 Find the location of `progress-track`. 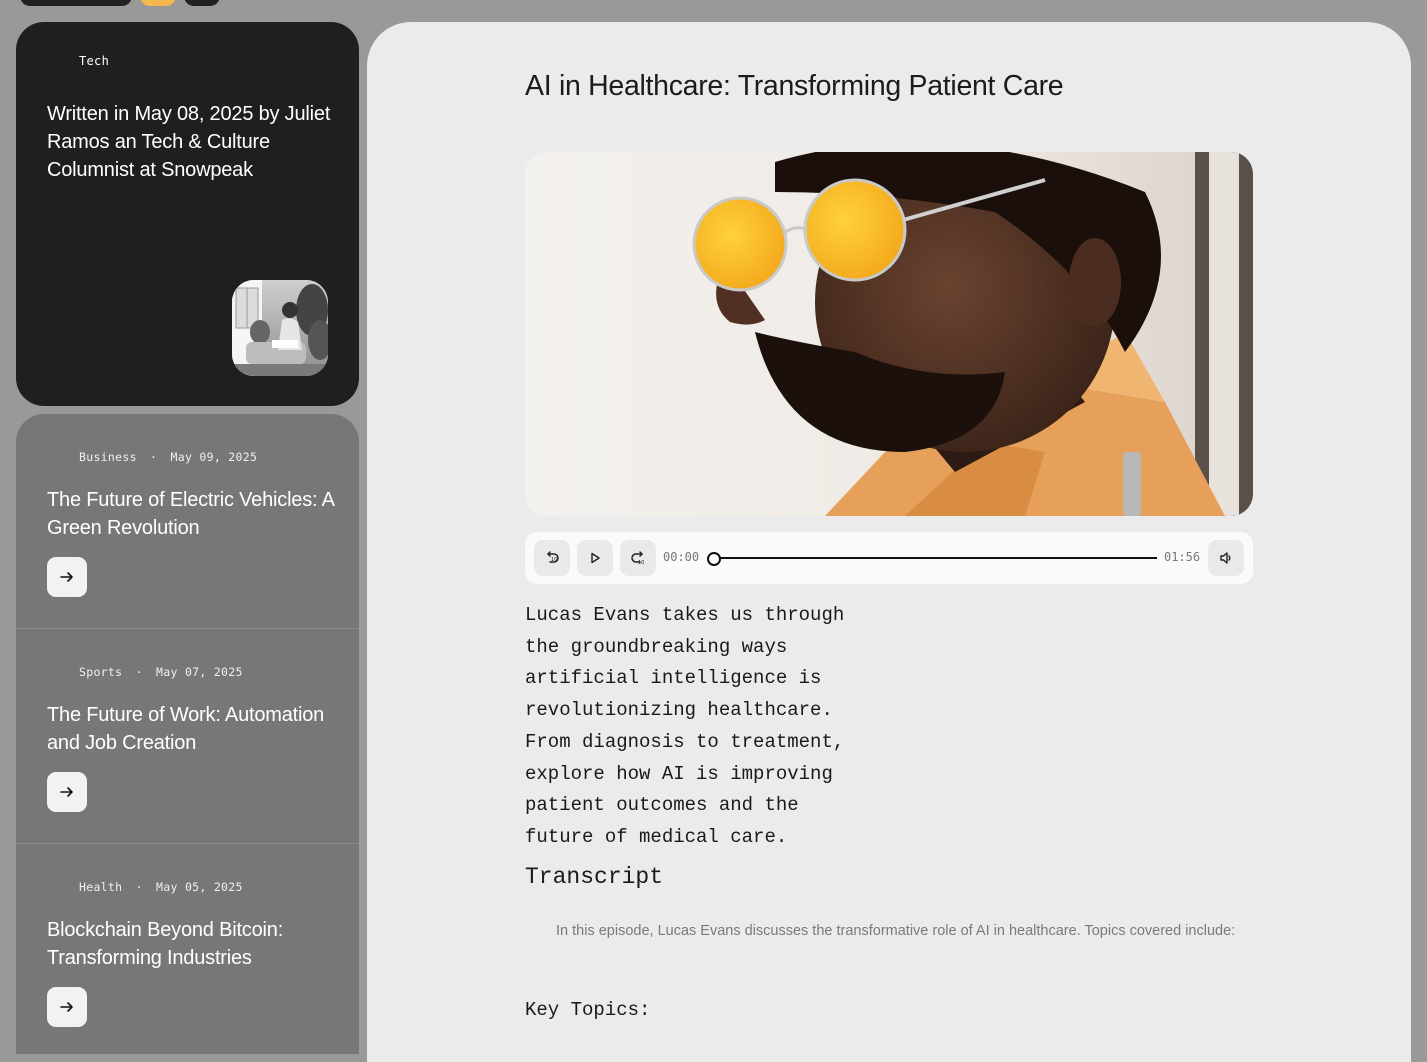

progress-track is located at coordinates (935, 558).